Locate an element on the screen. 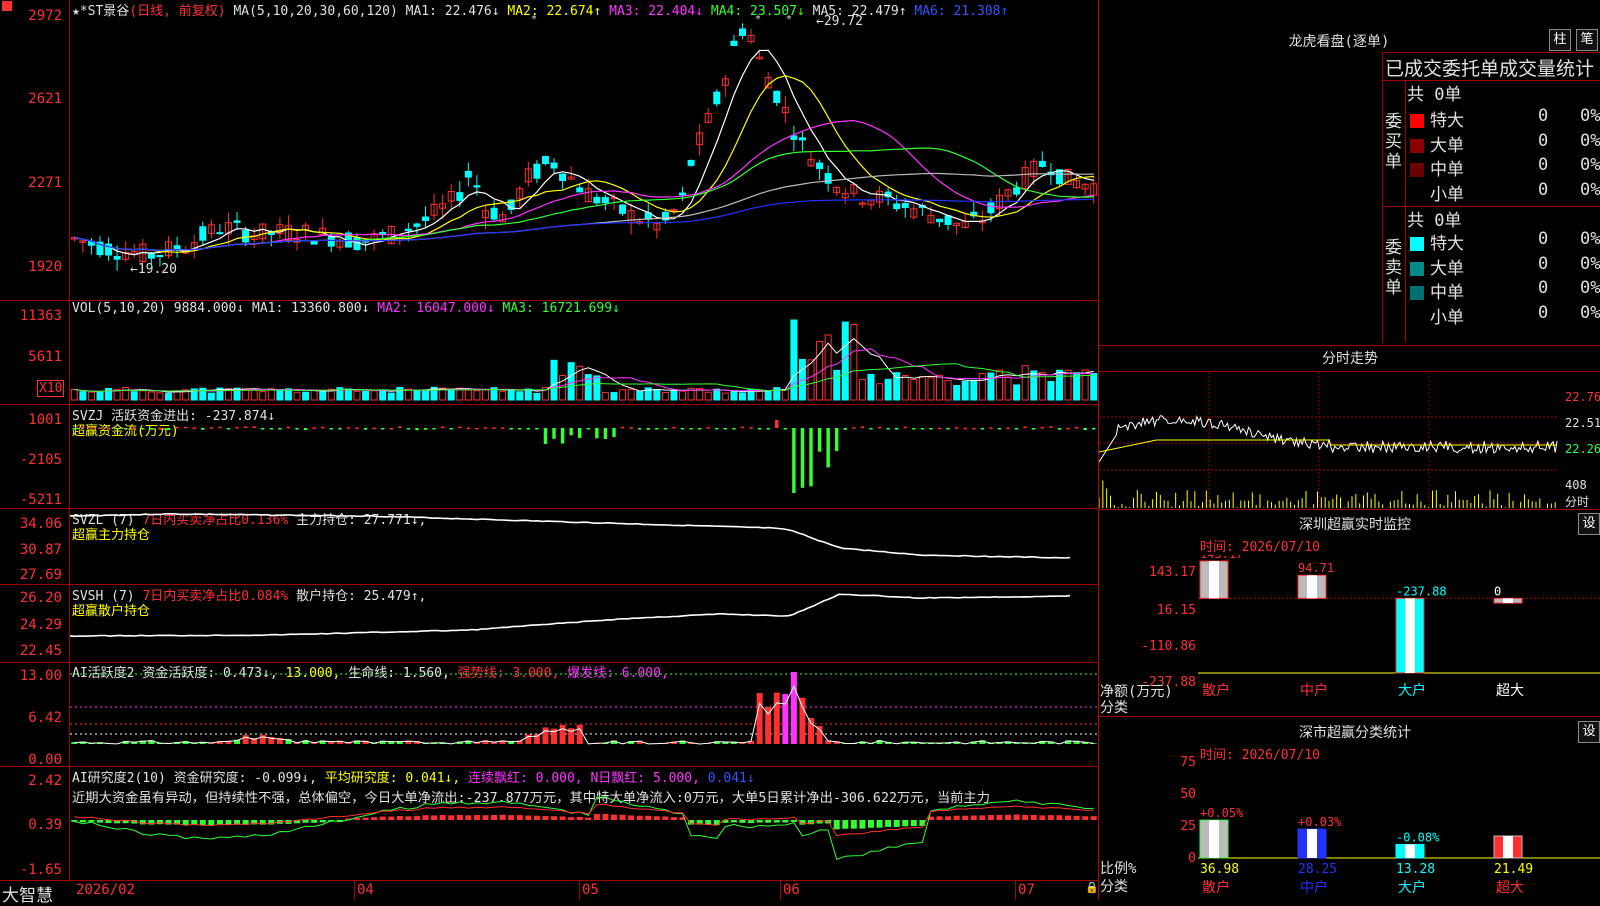  y-tick-svzj-2: -2105 is located at coordinates (31, 460).